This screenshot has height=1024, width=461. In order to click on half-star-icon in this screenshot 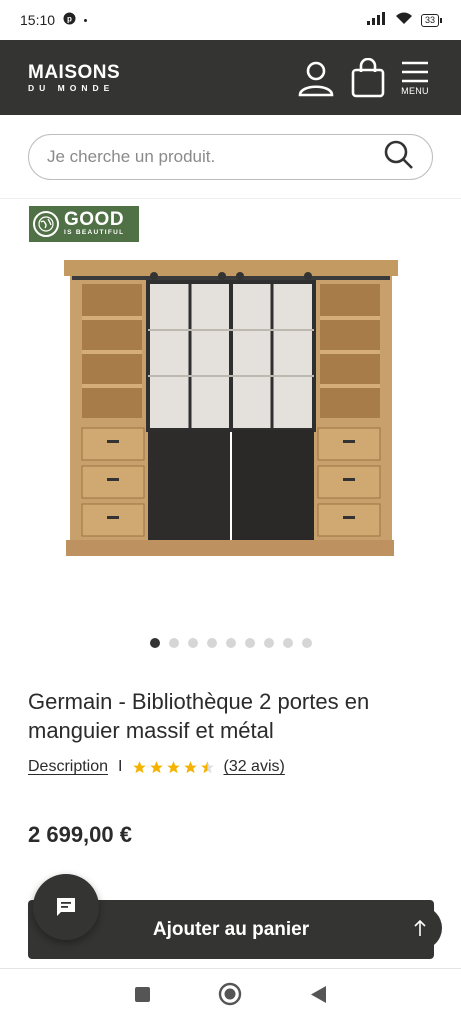, I will do `click(208, 766)`.